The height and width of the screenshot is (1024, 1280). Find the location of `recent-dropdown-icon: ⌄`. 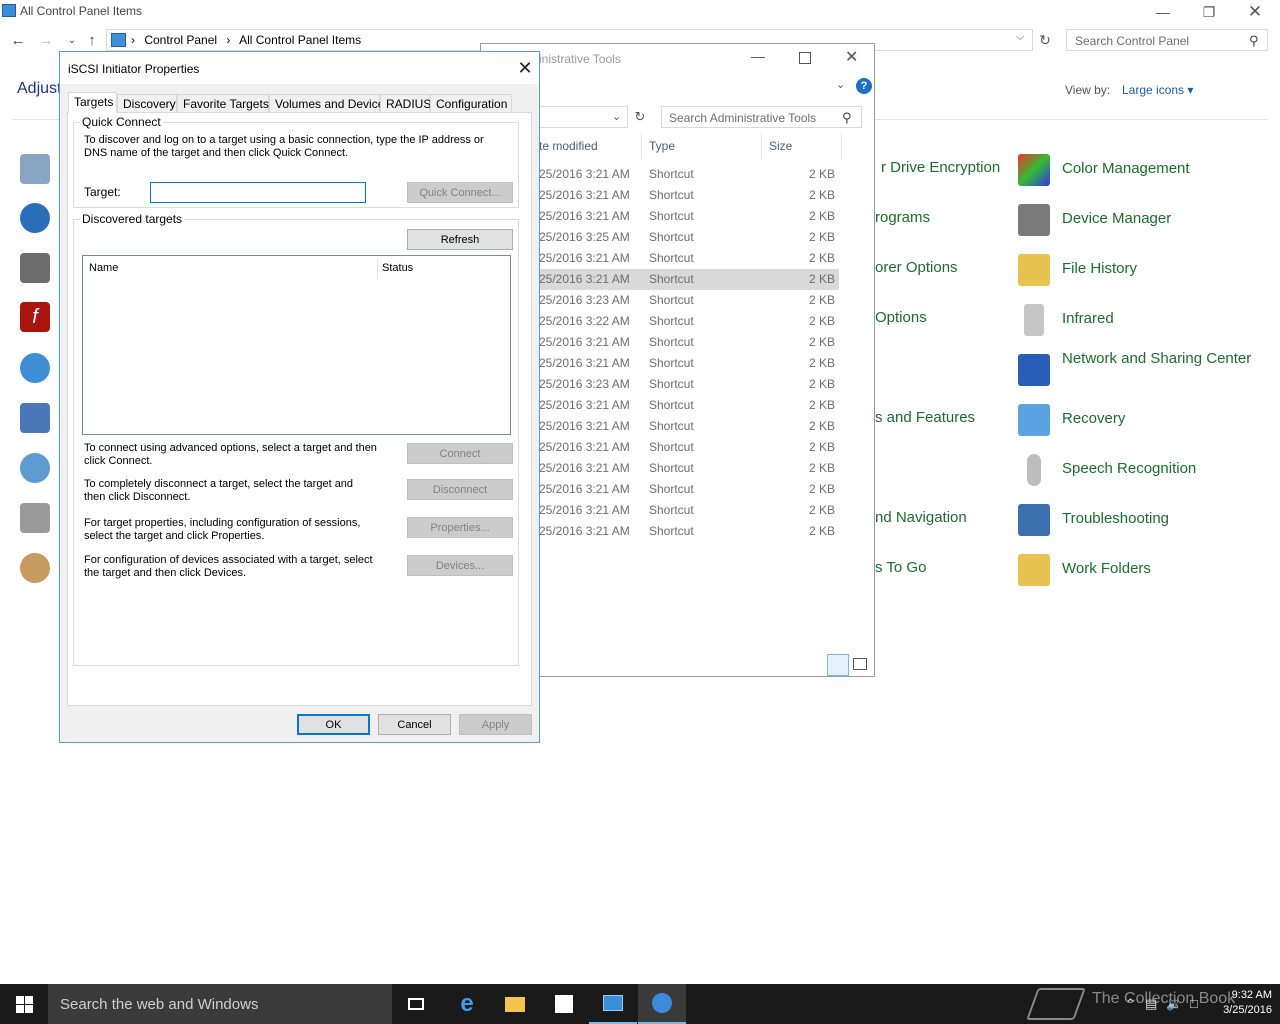

recent-dropdown-icon: ⌄ is located at coordinates (72, 40).